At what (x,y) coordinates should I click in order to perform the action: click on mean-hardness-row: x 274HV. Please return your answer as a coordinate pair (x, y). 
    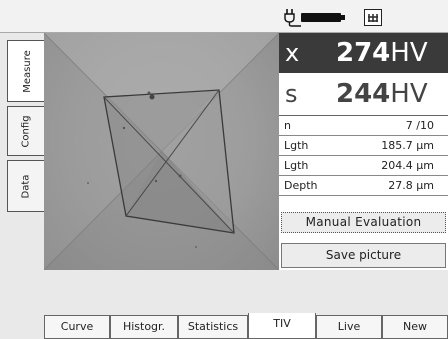
    Looking at the image, I should click on (363, 53).